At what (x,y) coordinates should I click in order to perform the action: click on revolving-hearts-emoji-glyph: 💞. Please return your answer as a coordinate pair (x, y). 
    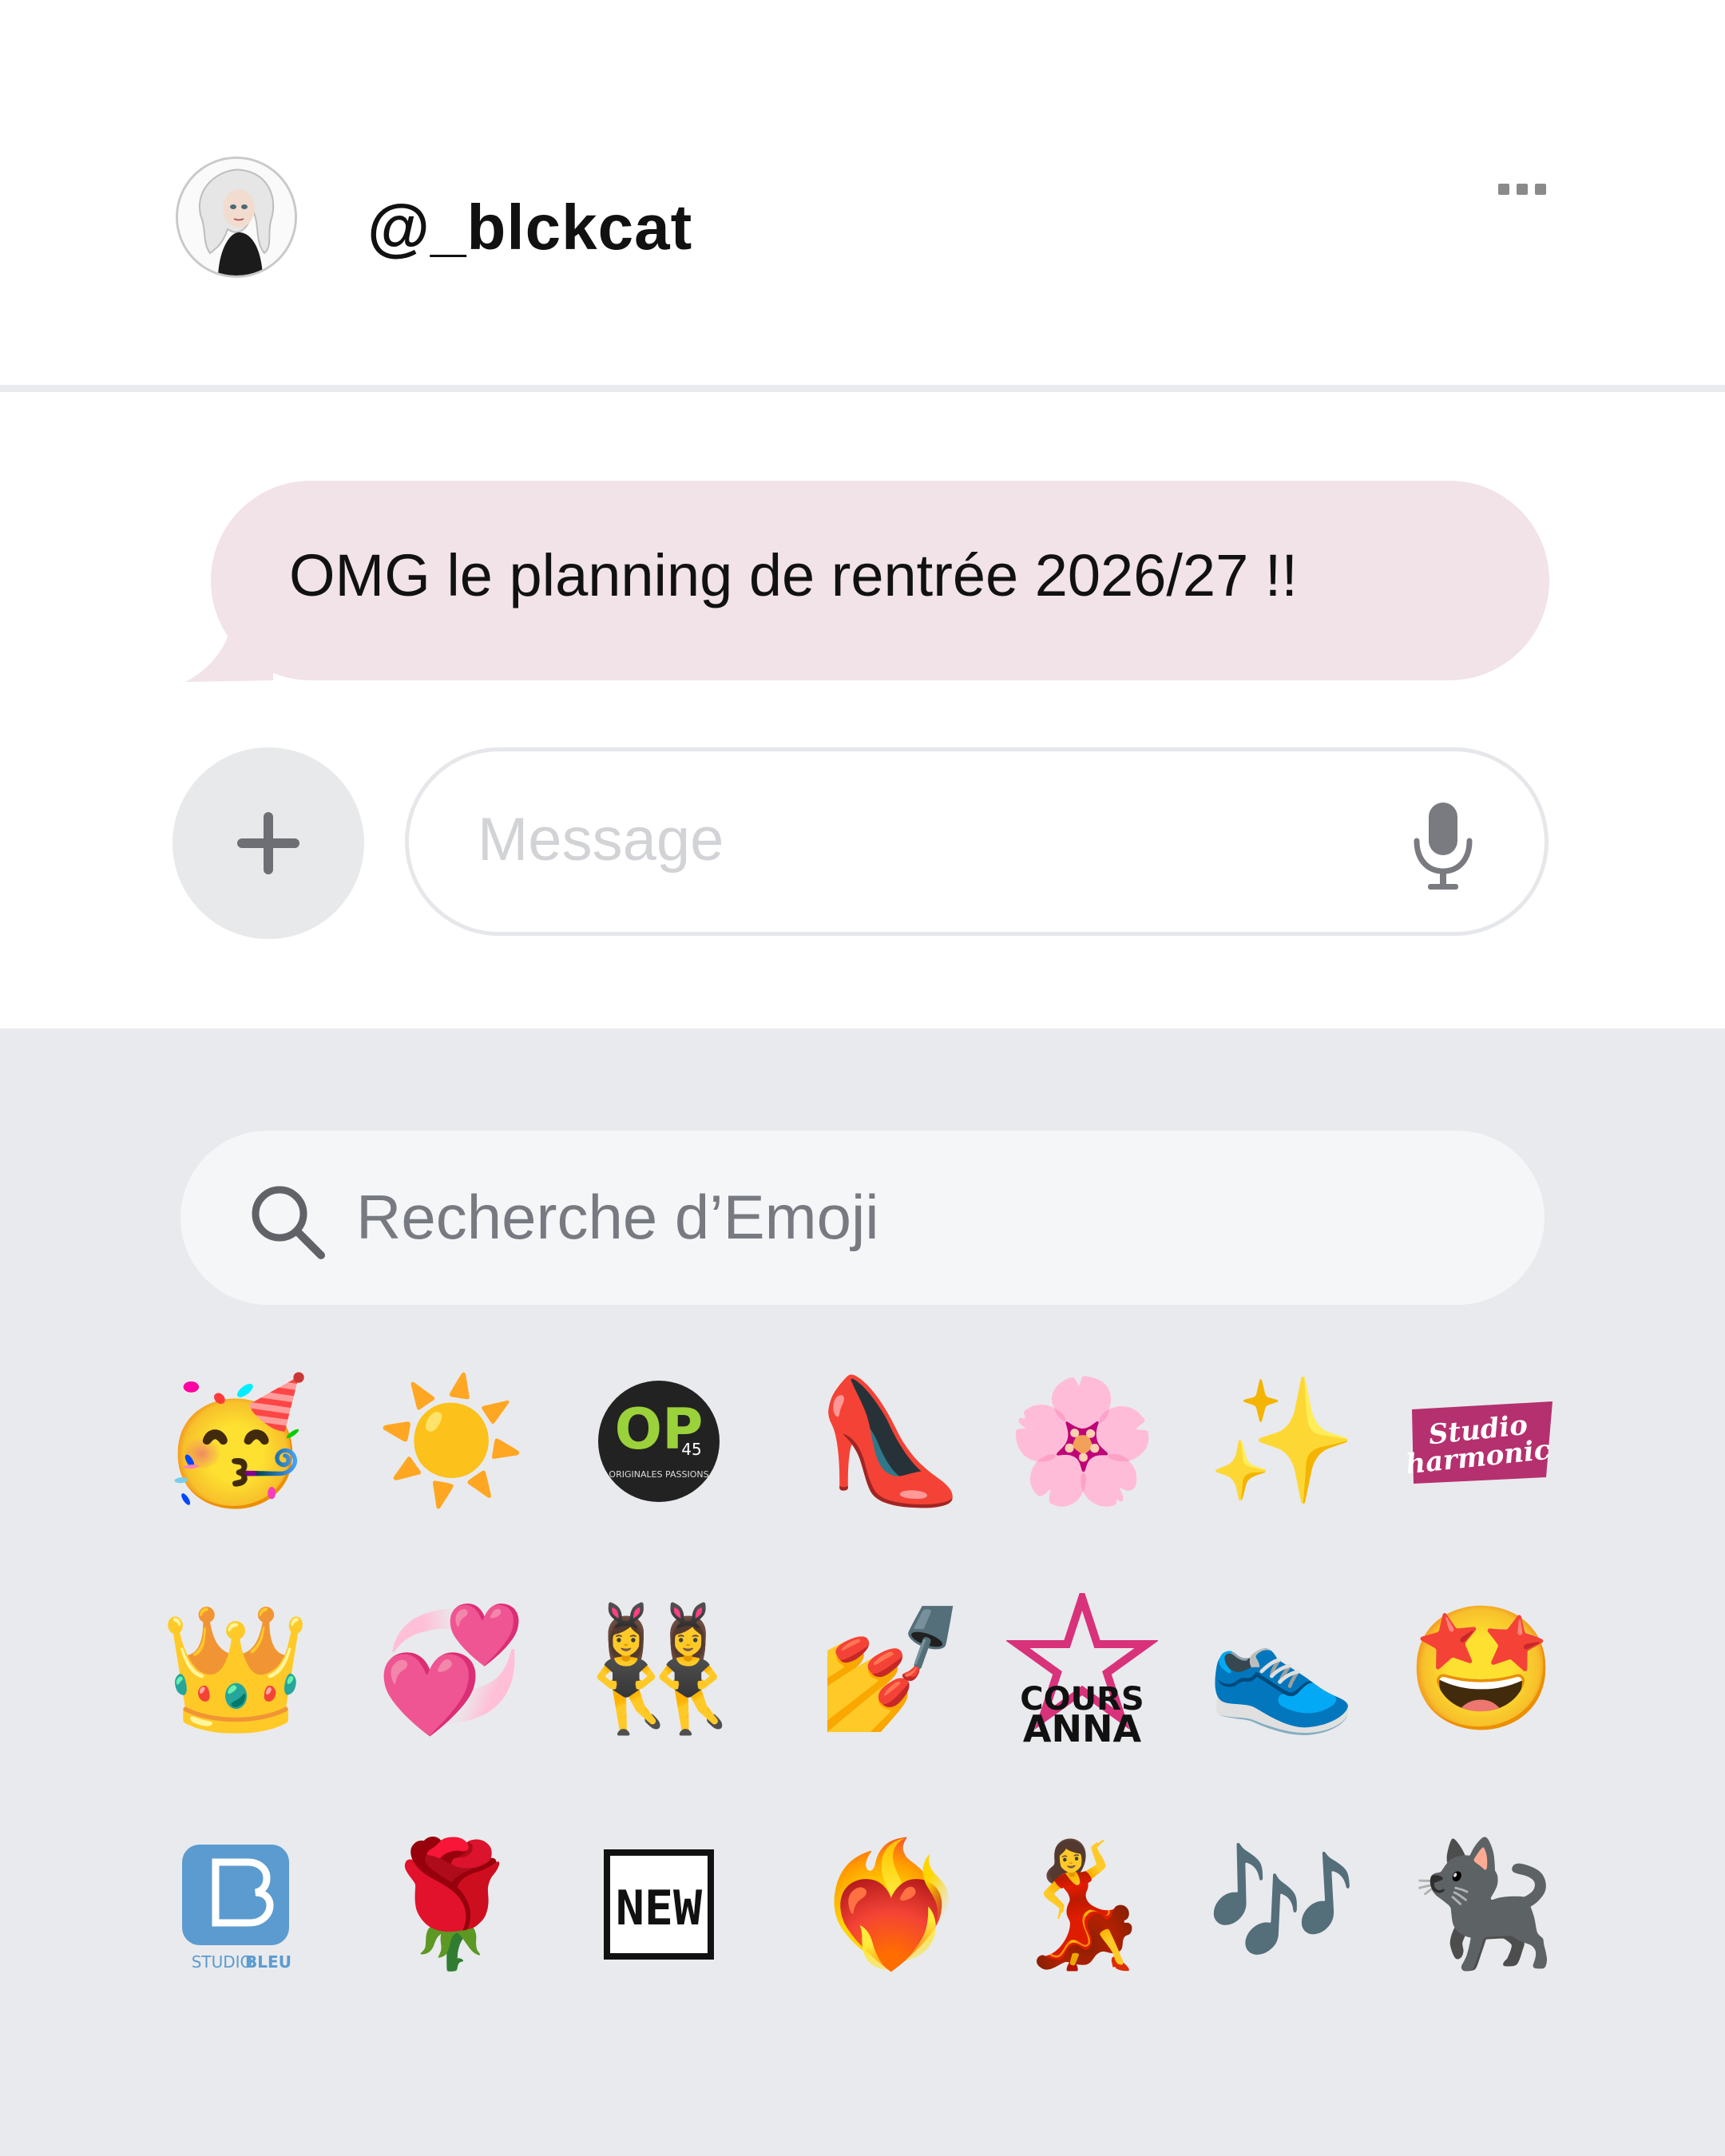
    Looking at the image, I should click on (451, 1668).